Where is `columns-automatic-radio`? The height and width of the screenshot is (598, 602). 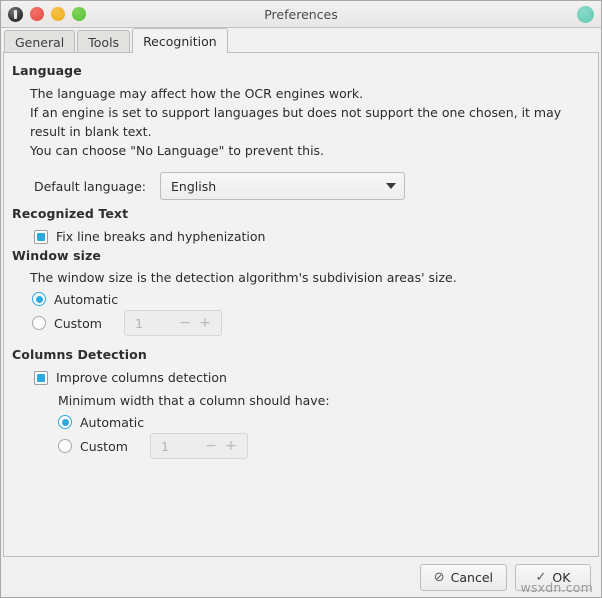 columns-automatic-radio is located at coordinates (65, 422).